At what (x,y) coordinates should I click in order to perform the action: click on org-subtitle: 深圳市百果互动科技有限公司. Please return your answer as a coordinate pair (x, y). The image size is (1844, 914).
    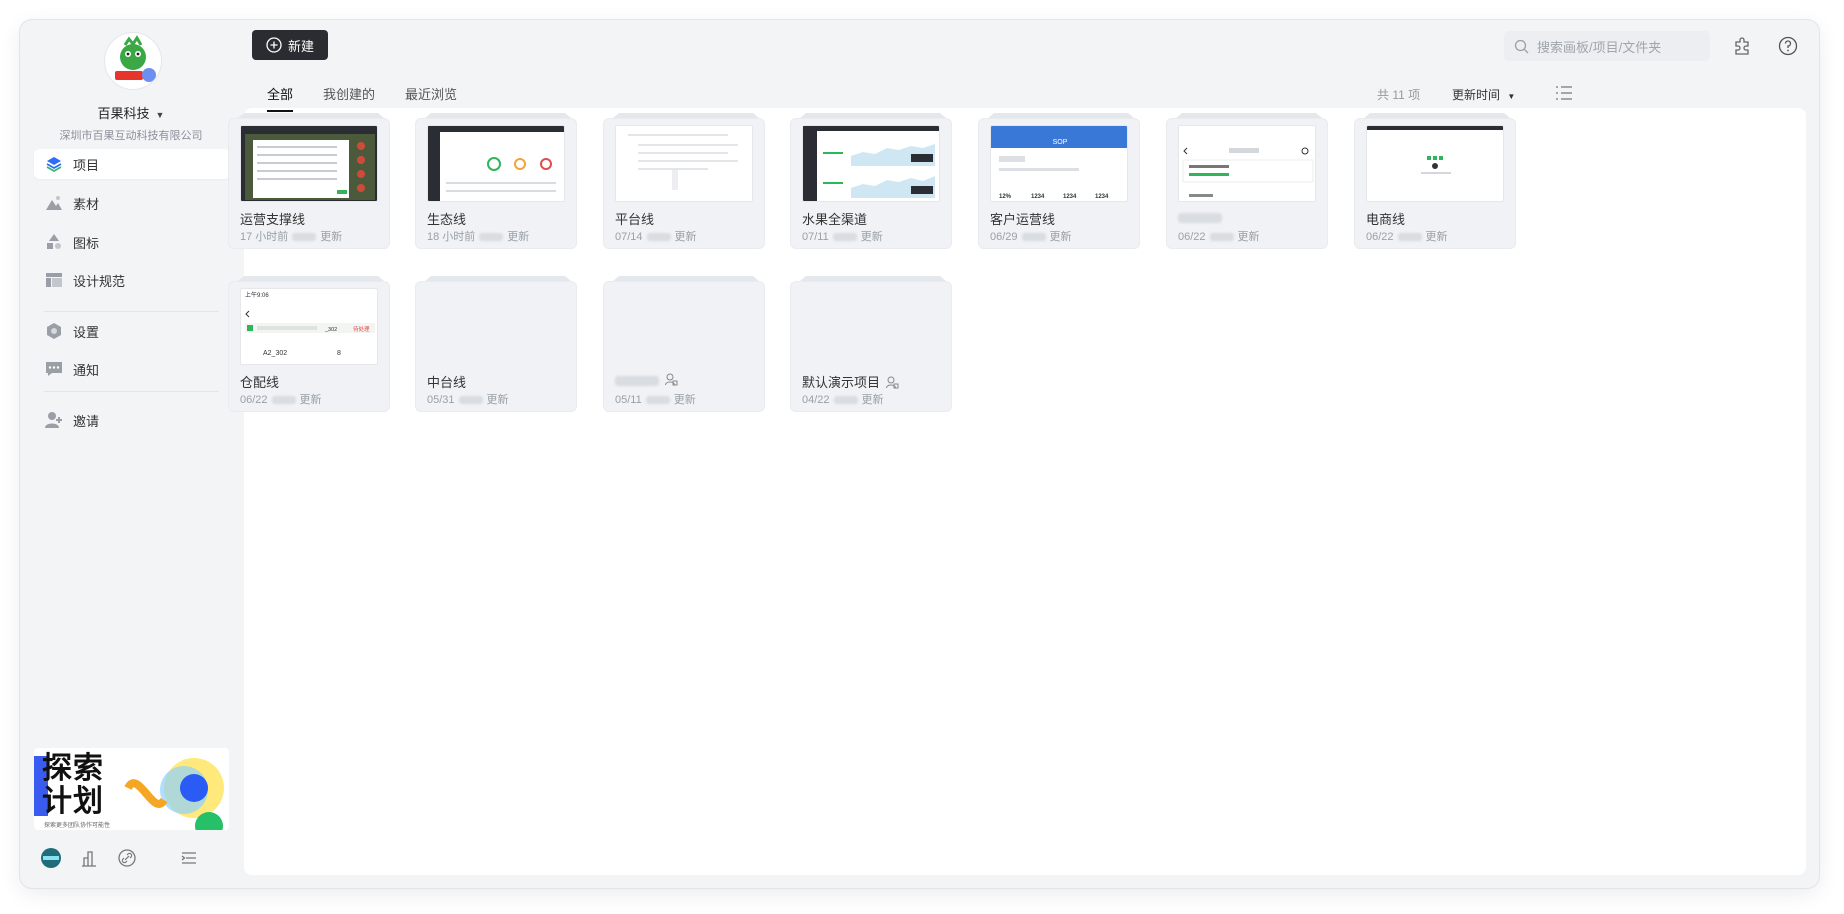
    Looking at the image, I should click on (131, 136).